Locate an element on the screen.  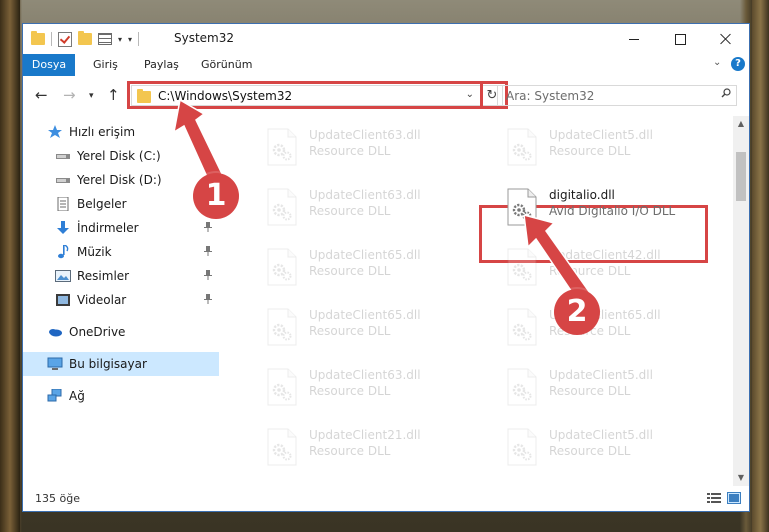
tab-home: Giriş is located at coordinates (105, 65).